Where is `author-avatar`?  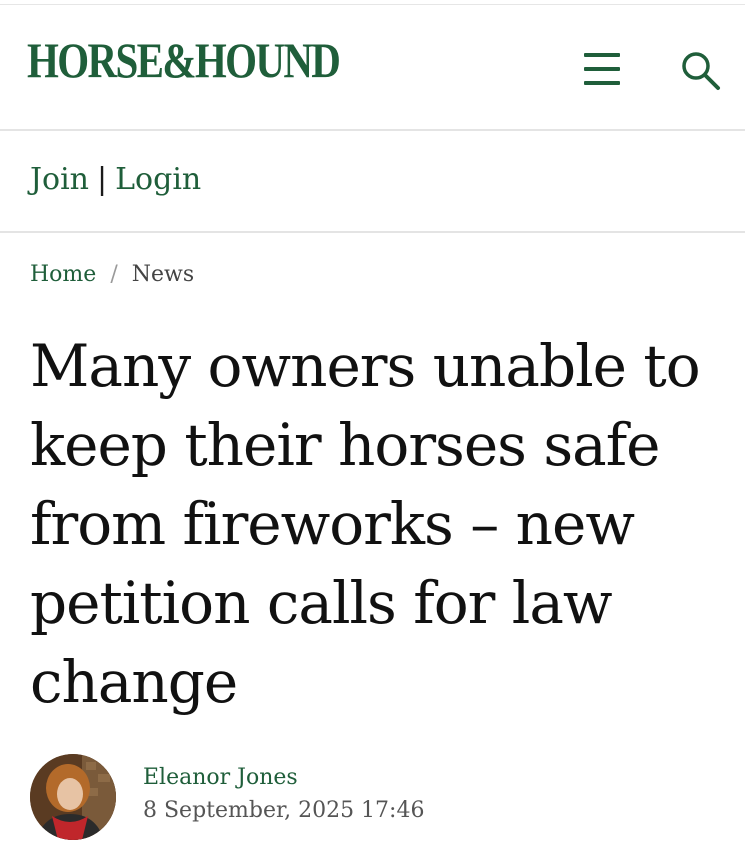
author-avatar is located at coordinates (73, 797).